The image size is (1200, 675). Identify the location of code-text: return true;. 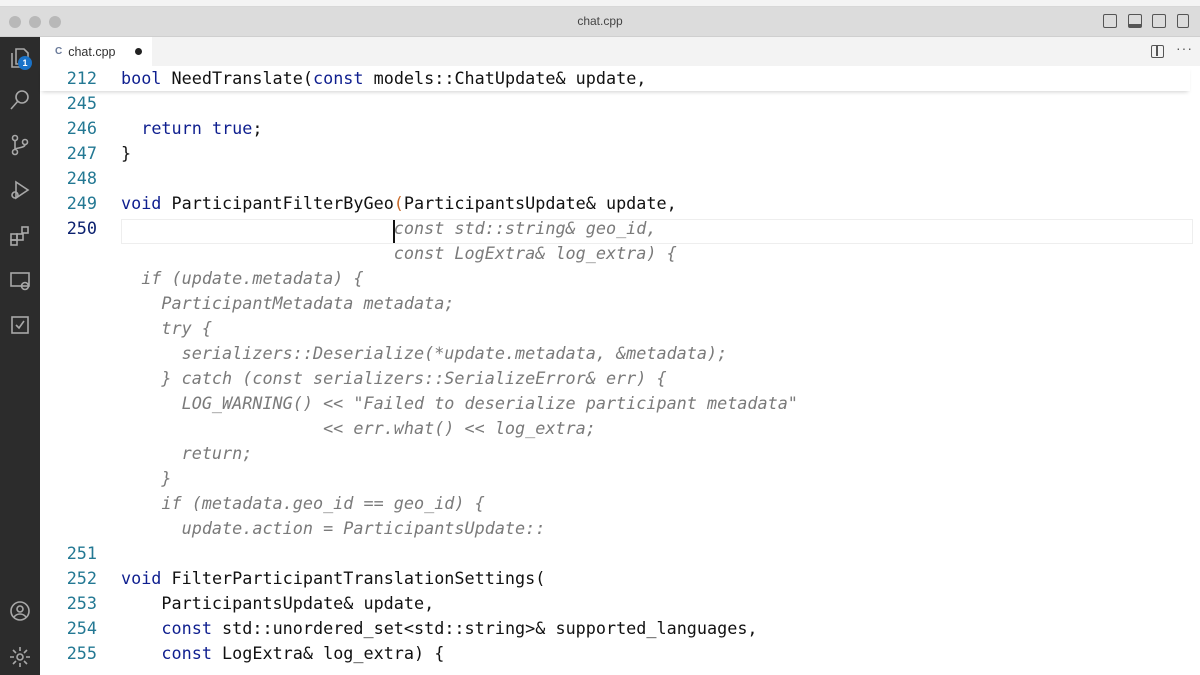
(191, 128).